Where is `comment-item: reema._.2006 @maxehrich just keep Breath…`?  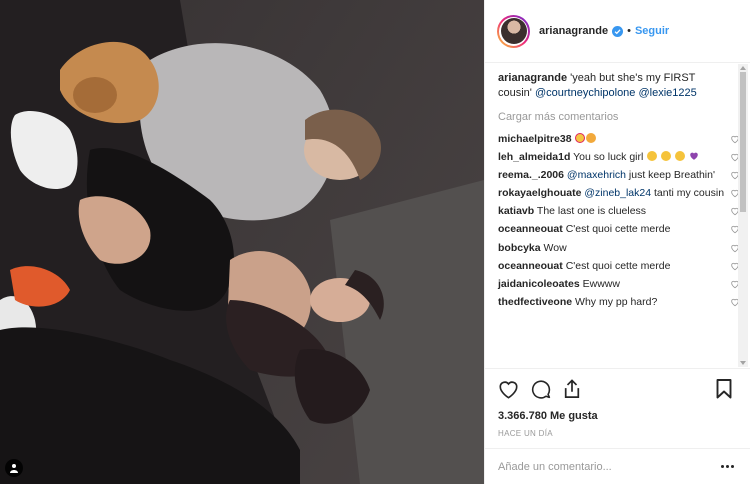 comment-item: reema._.2006 @maxehrich just keep Breath… is located at coordinates (618, 175).